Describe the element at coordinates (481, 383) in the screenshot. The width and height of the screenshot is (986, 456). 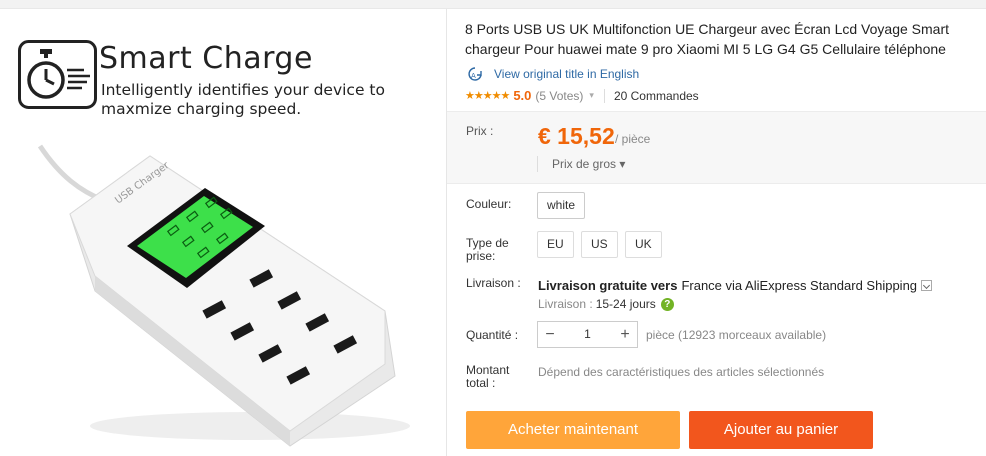
I see `total-label-line-2: total :` at that location.